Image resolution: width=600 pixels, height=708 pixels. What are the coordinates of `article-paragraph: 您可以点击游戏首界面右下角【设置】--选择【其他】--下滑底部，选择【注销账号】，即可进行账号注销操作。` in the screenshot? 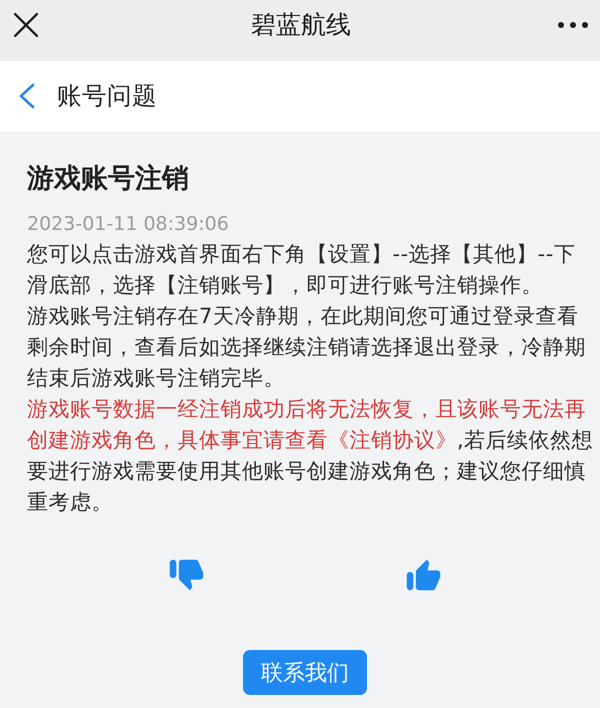 It's located at (301, 270).